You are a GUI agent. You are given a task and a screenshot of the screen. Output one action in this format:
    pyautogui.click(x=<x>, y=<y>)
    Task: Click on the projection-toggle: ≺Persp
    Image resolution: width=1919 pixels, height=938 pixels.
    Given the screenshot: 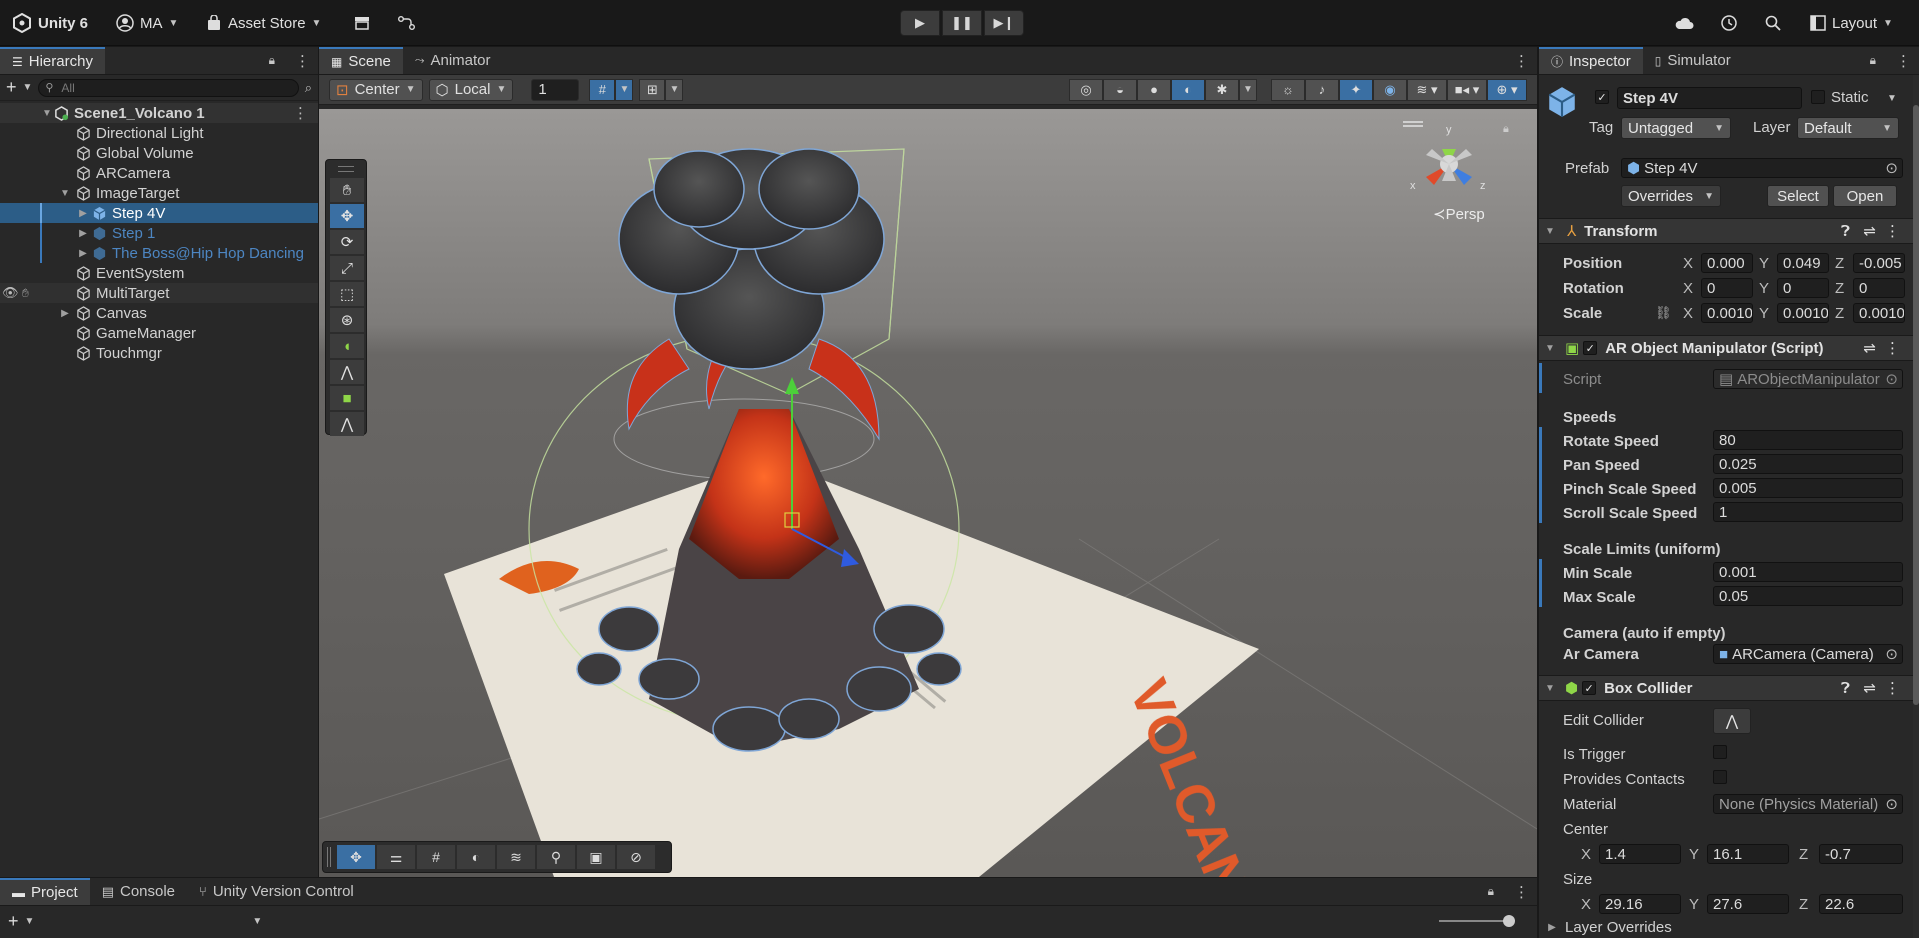 What is the action you would take?
    pyautogui.click(x=1459, y=214)
    